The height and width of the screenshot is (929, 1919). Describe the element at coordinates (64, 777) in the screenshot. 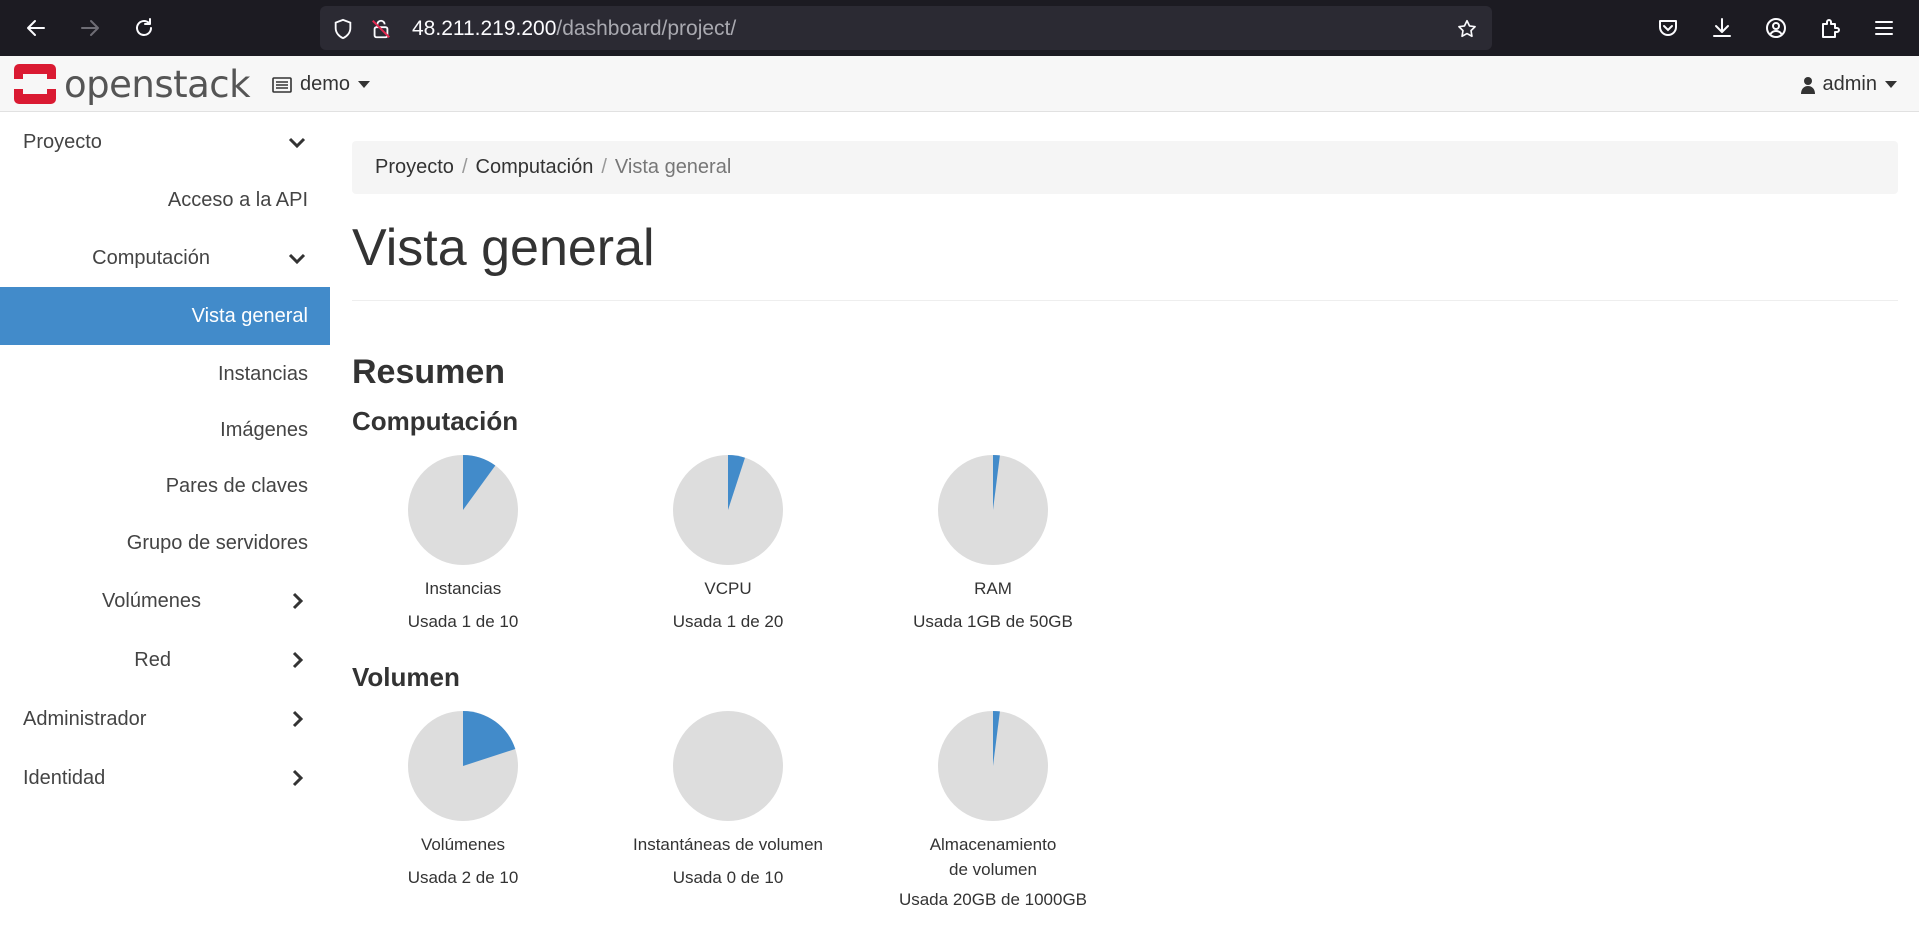

I see `sidebar-item-label: Identidad` at that location.